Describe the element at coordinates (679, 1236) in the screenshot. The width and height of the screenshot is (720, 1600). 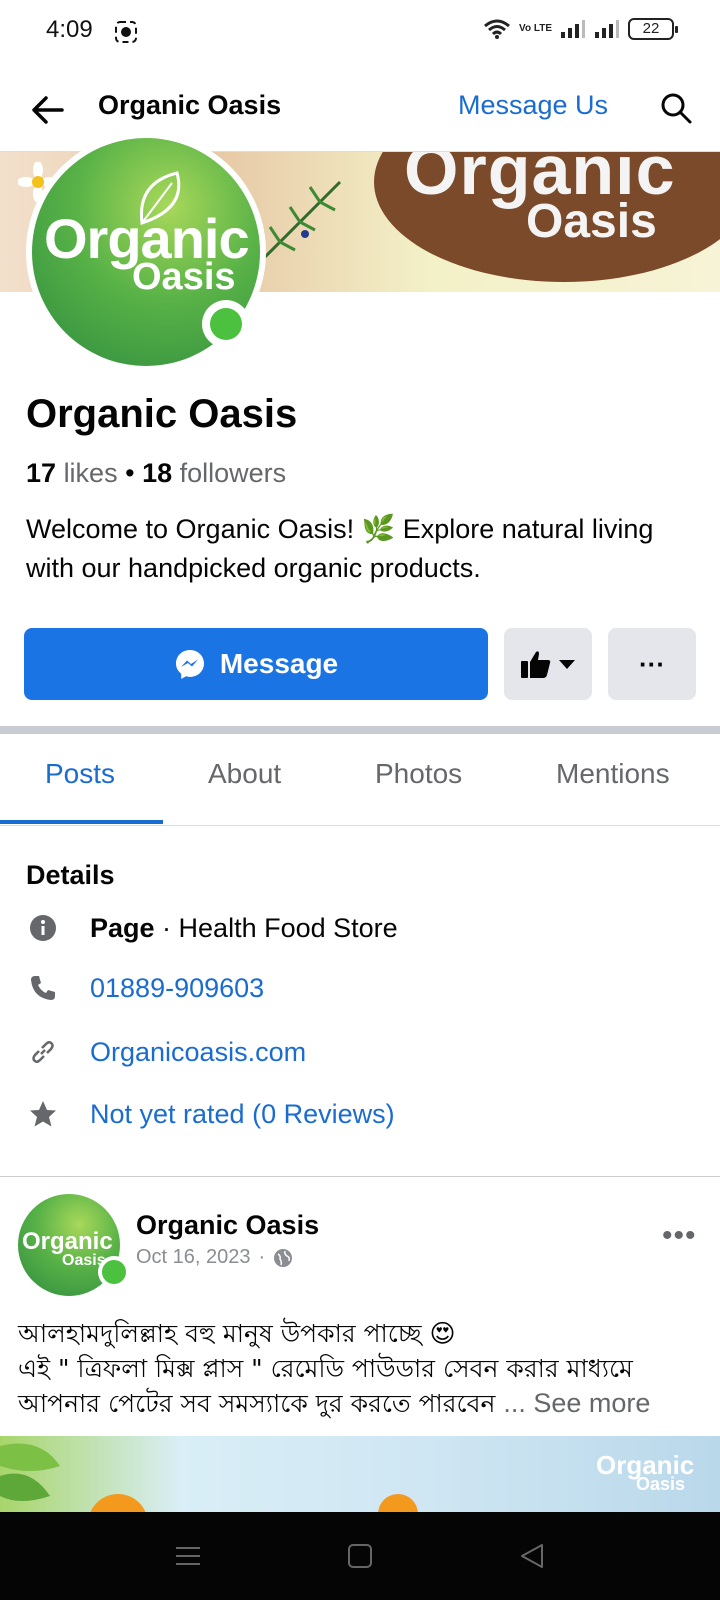
I see `post-options-button: •••` at that location.